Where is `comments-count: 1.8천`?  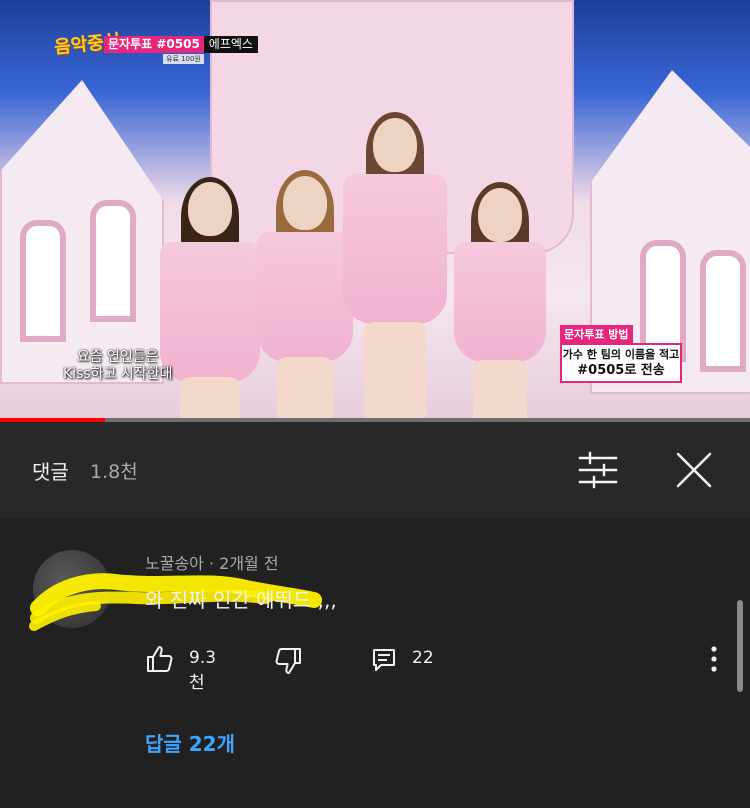 comments-count: 1.8천 is located at coordinates (114, 472).